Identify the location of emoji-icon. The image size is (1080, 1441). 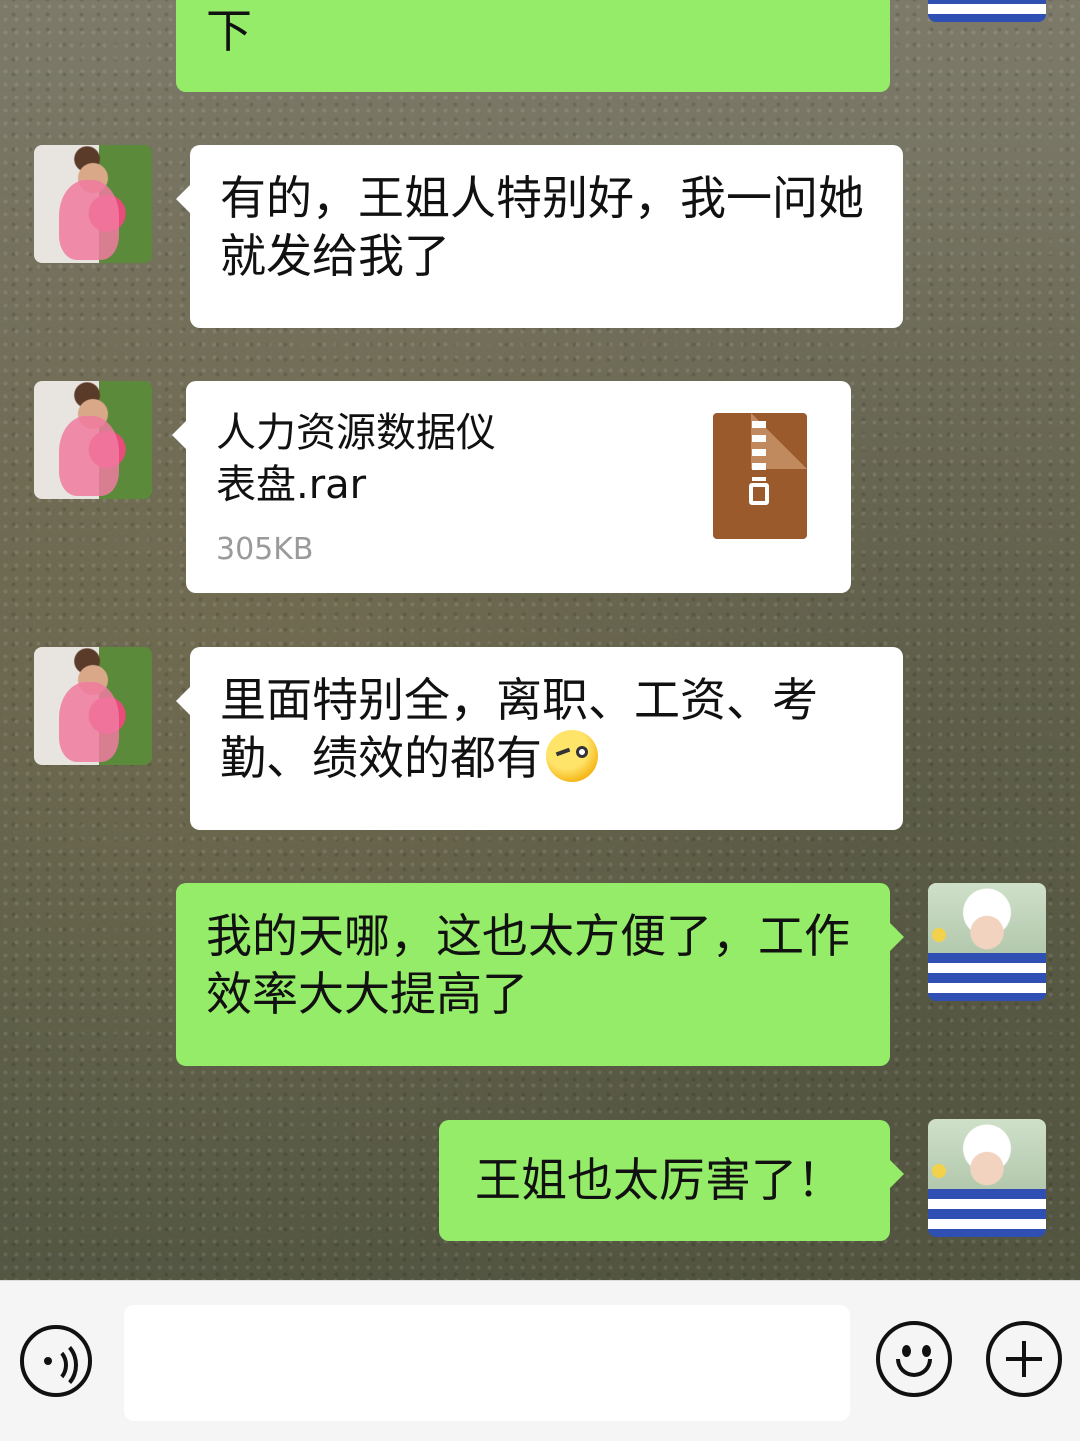
(914, 1359).